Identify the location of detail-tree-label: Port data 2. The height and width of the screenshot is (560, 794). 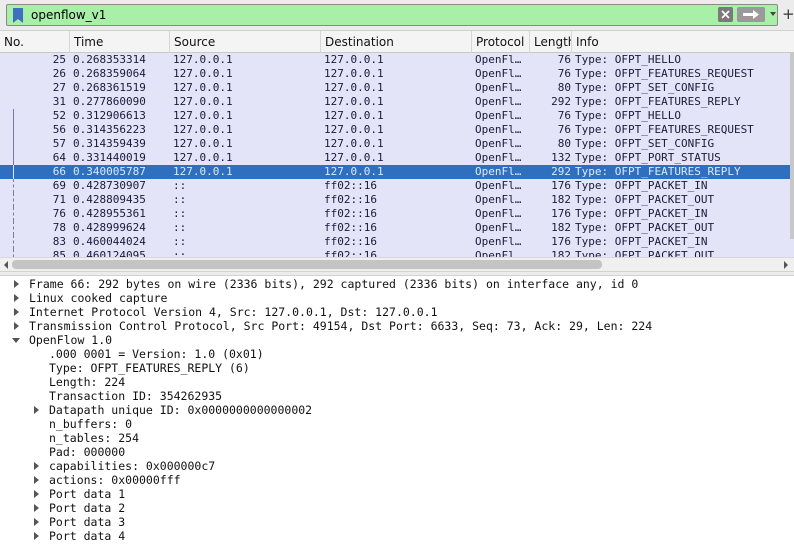
(87, 508).